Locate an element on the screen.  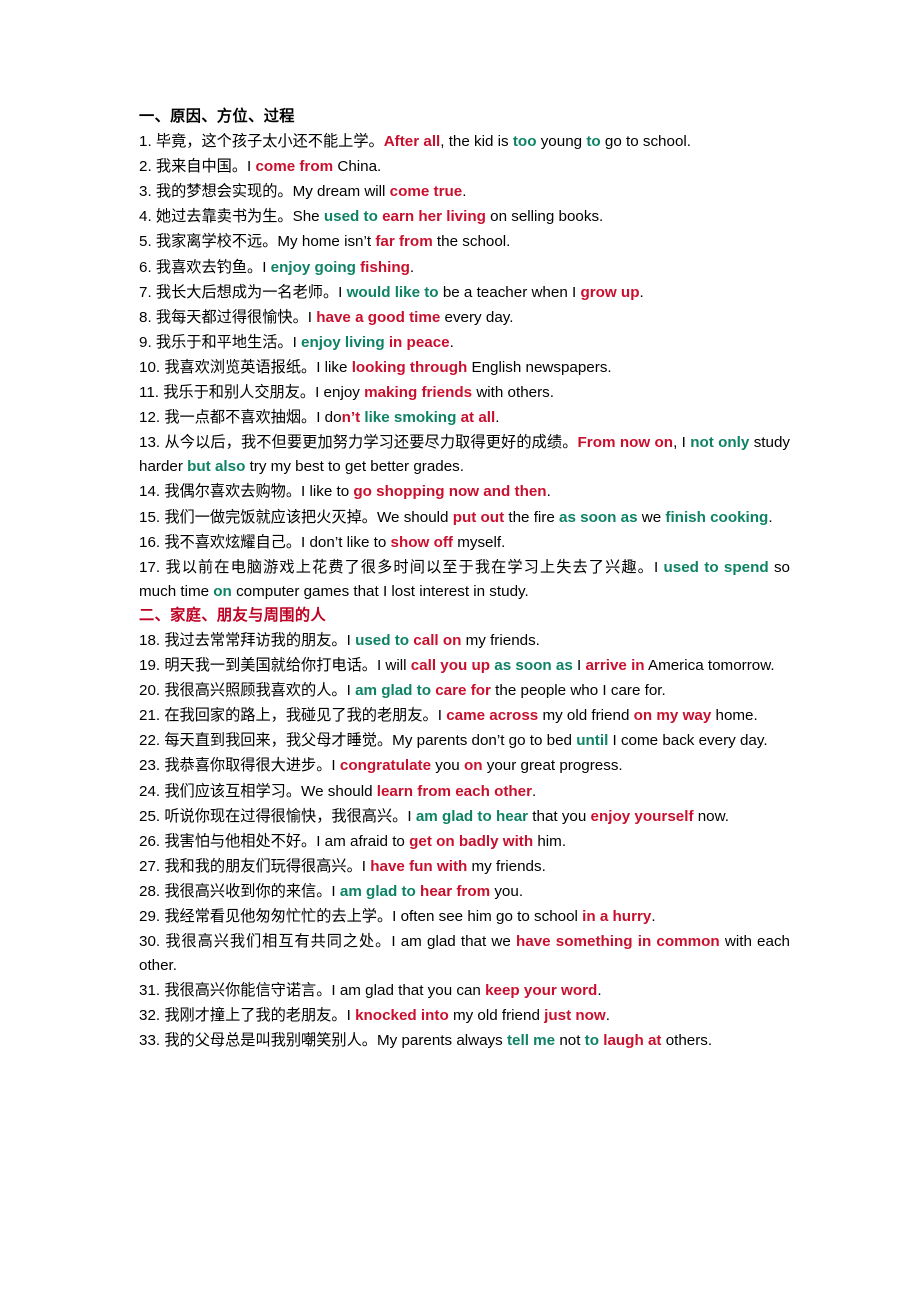
phrase-green: as soon as is located at coordinates (598, 517).